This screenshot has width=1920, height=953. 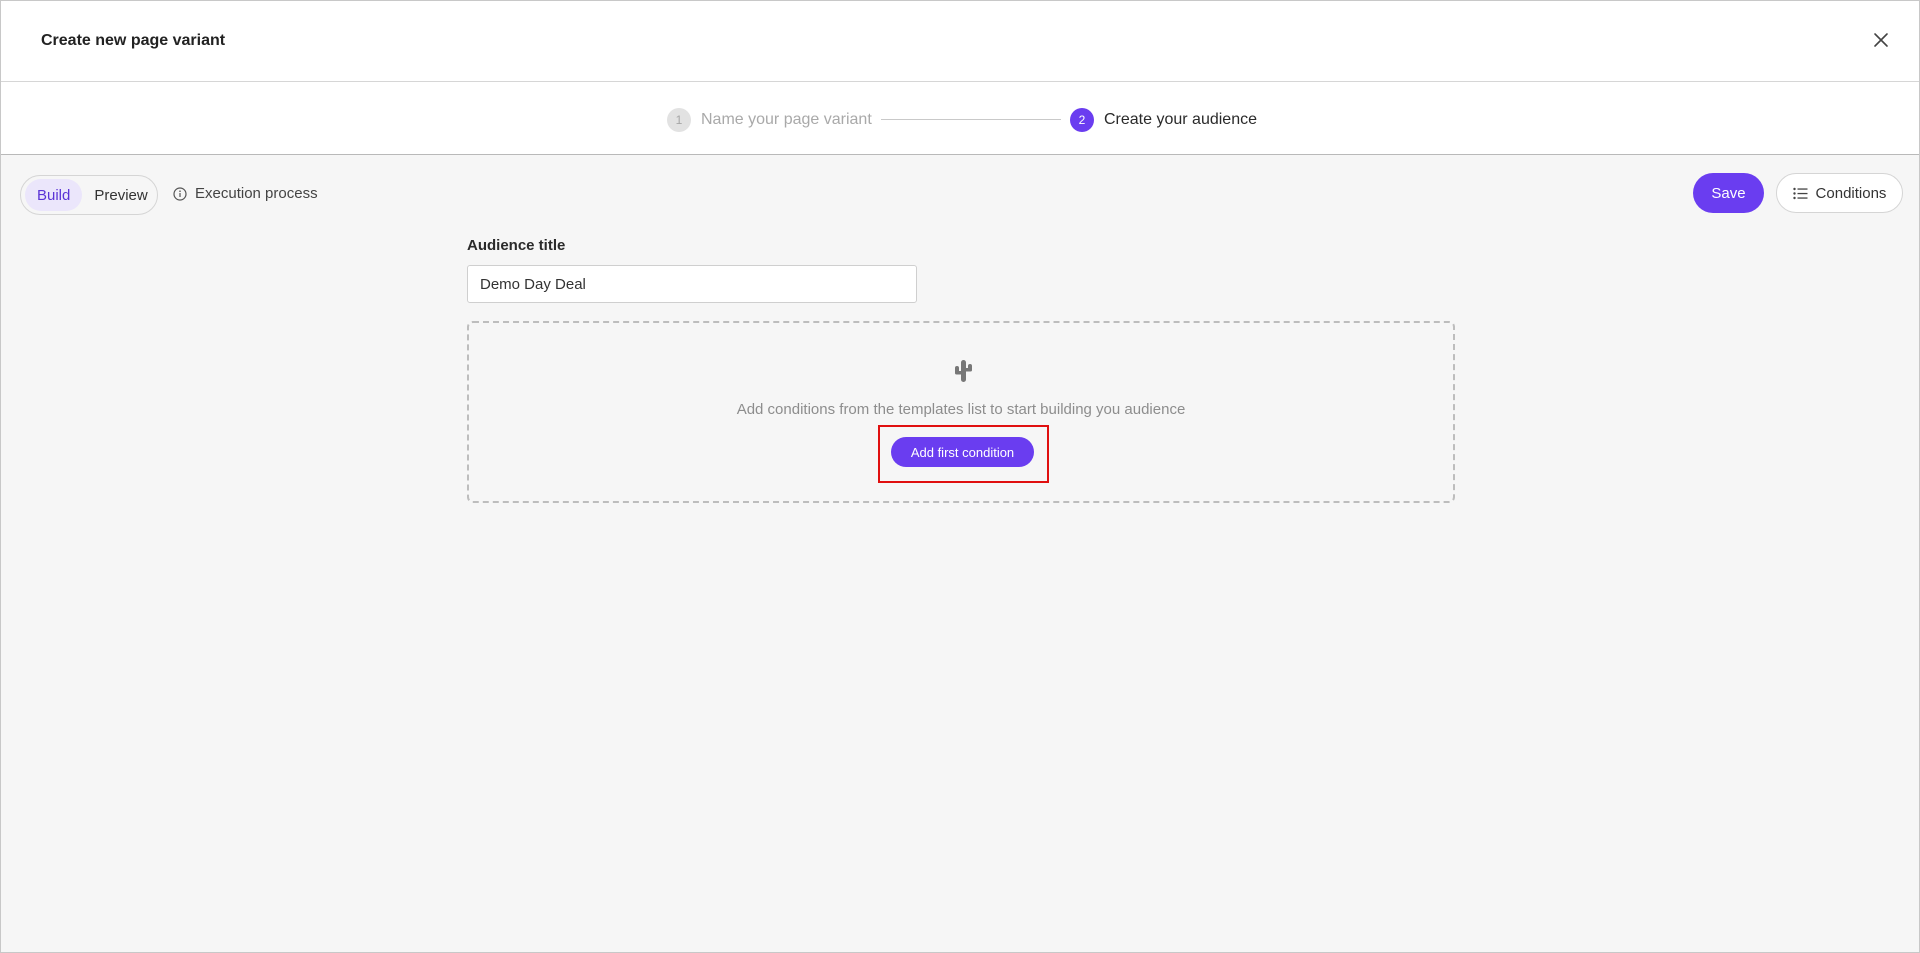 I want to click on step-name-variant: 1 Name your page variant, so click(x=769, y=120).